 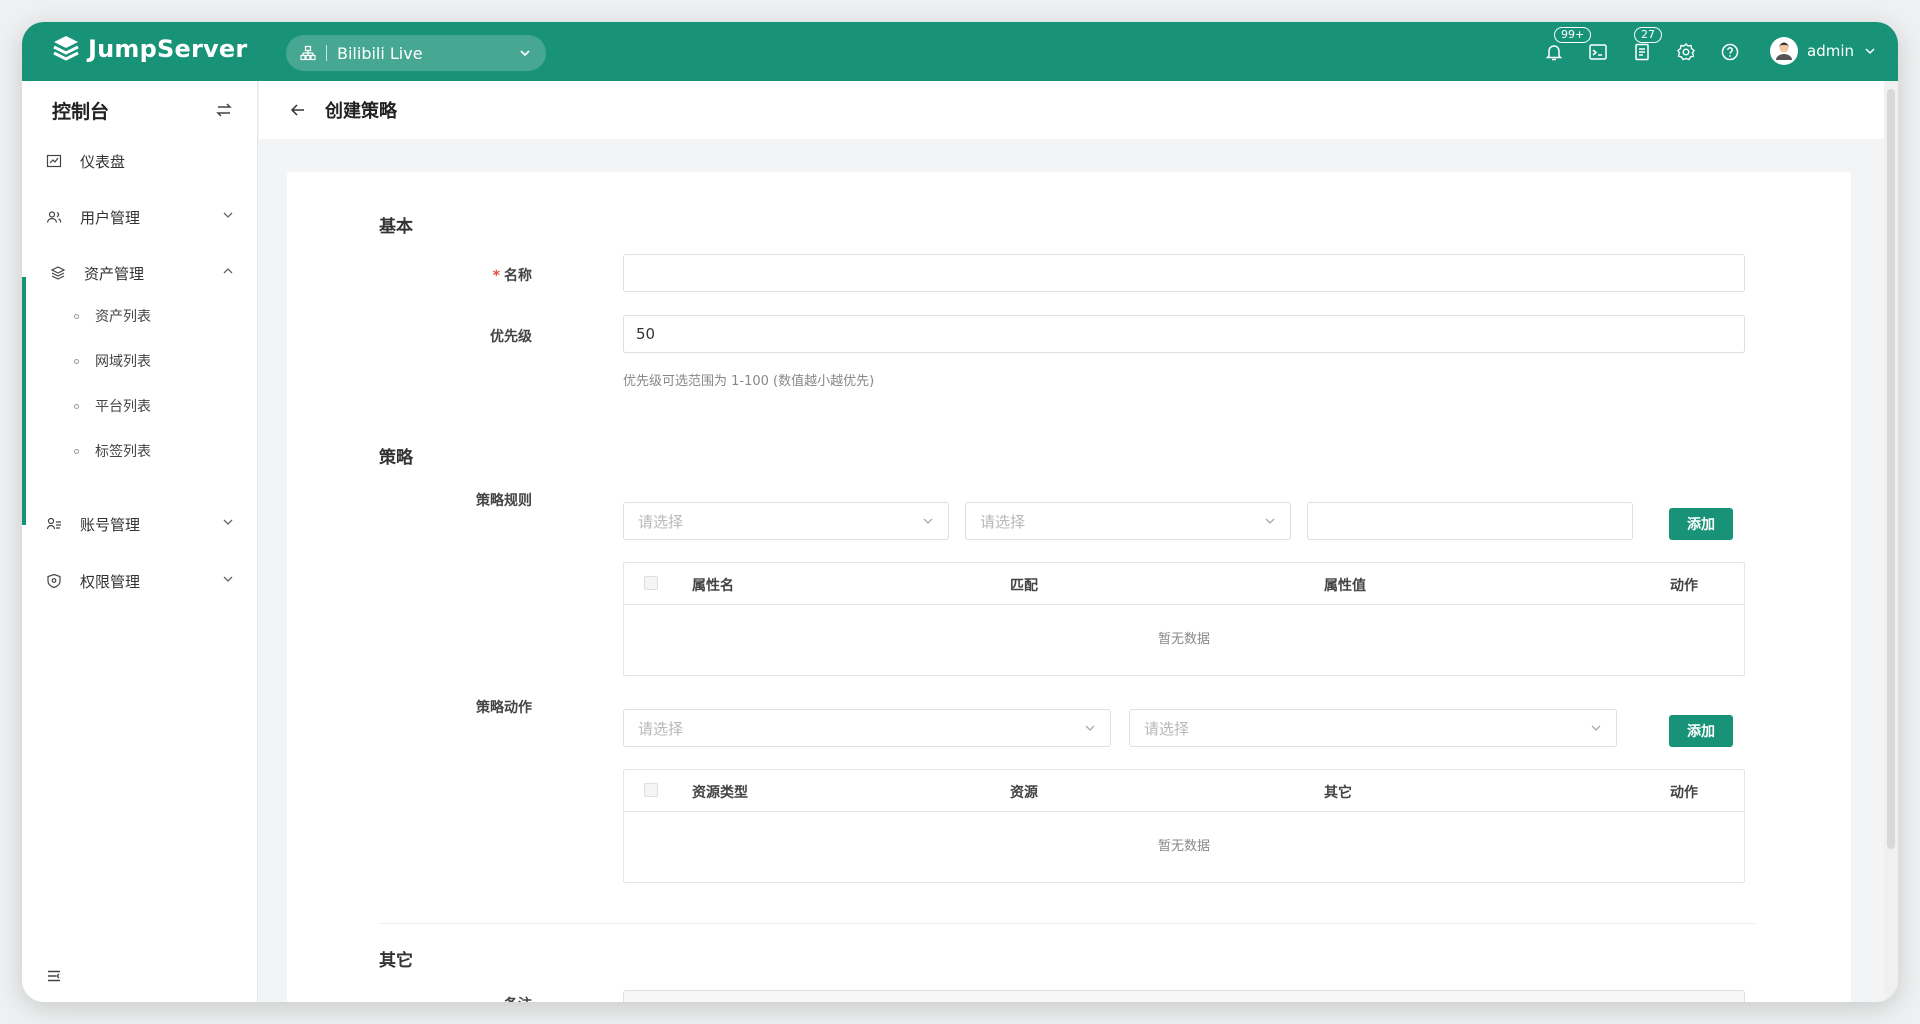 I want to click on page-title: 创建策略, so click(x=361, y=111).